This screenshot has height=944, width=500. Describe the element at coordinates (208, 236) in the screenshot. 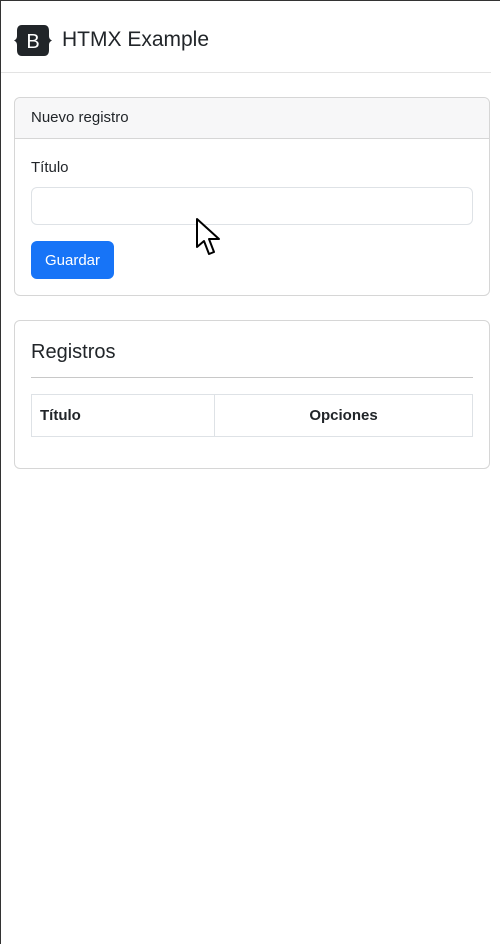

I see `mouse-pointer-icon` at that location.